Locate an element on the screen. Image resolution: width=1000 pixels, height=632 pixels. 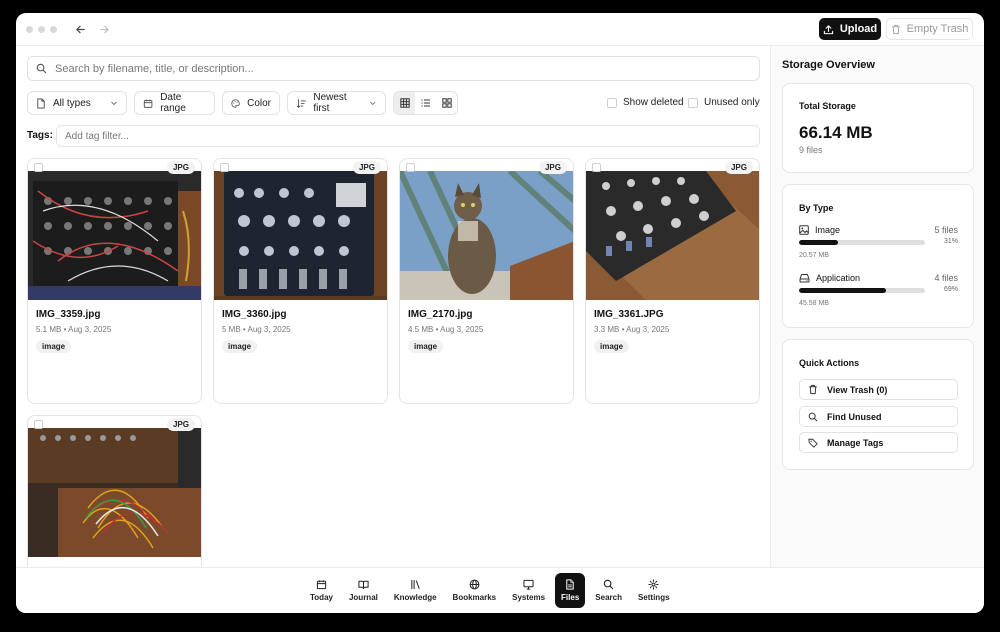
back-button is located at coordinates (80, 29).